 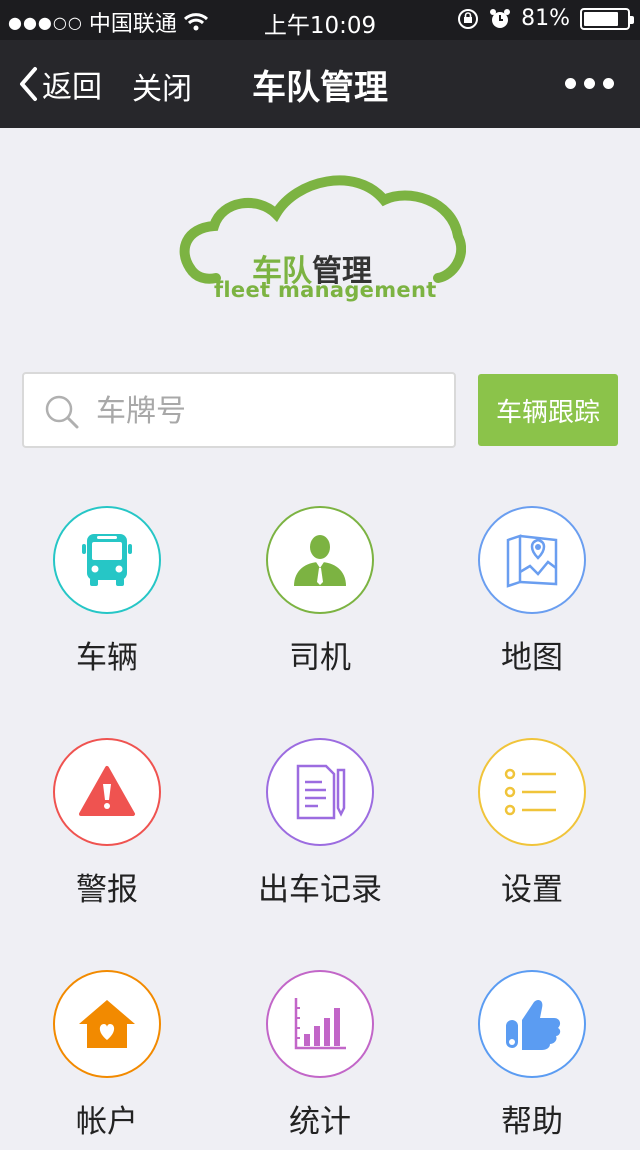 What do you see at coordinates (107, 890) in the screenshot?
I see `menu-label: 警报` at bounding box center [107, 890].